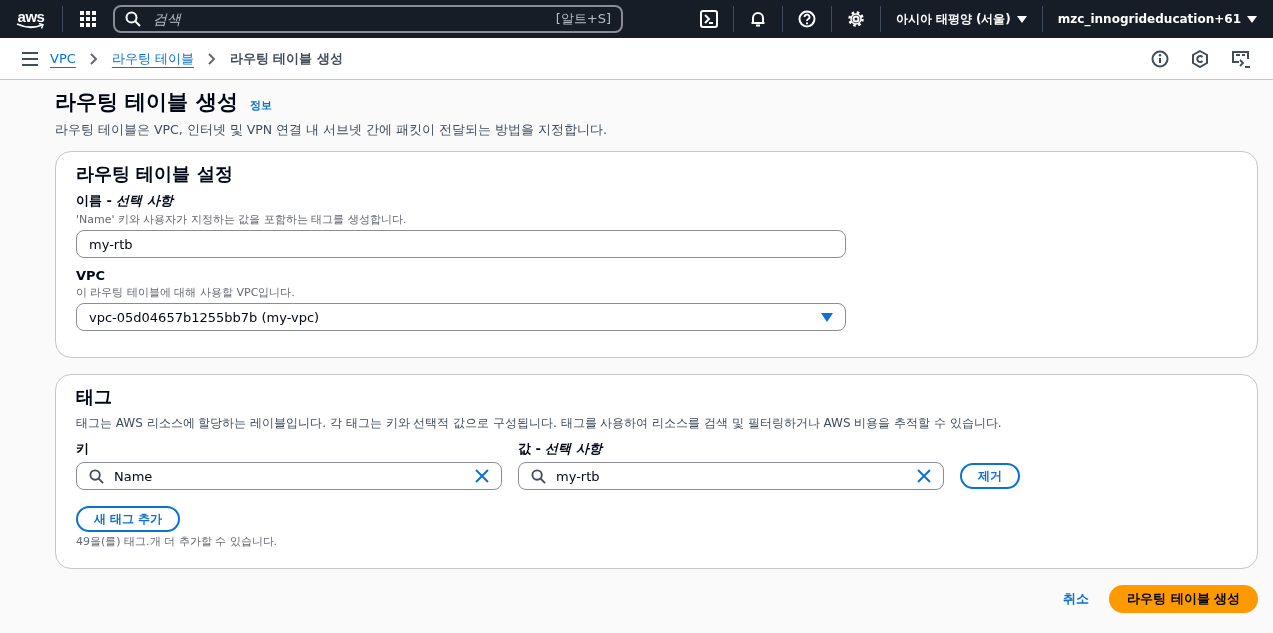  I want to click on breadcrumb-link: VPC, so click(63, 58).